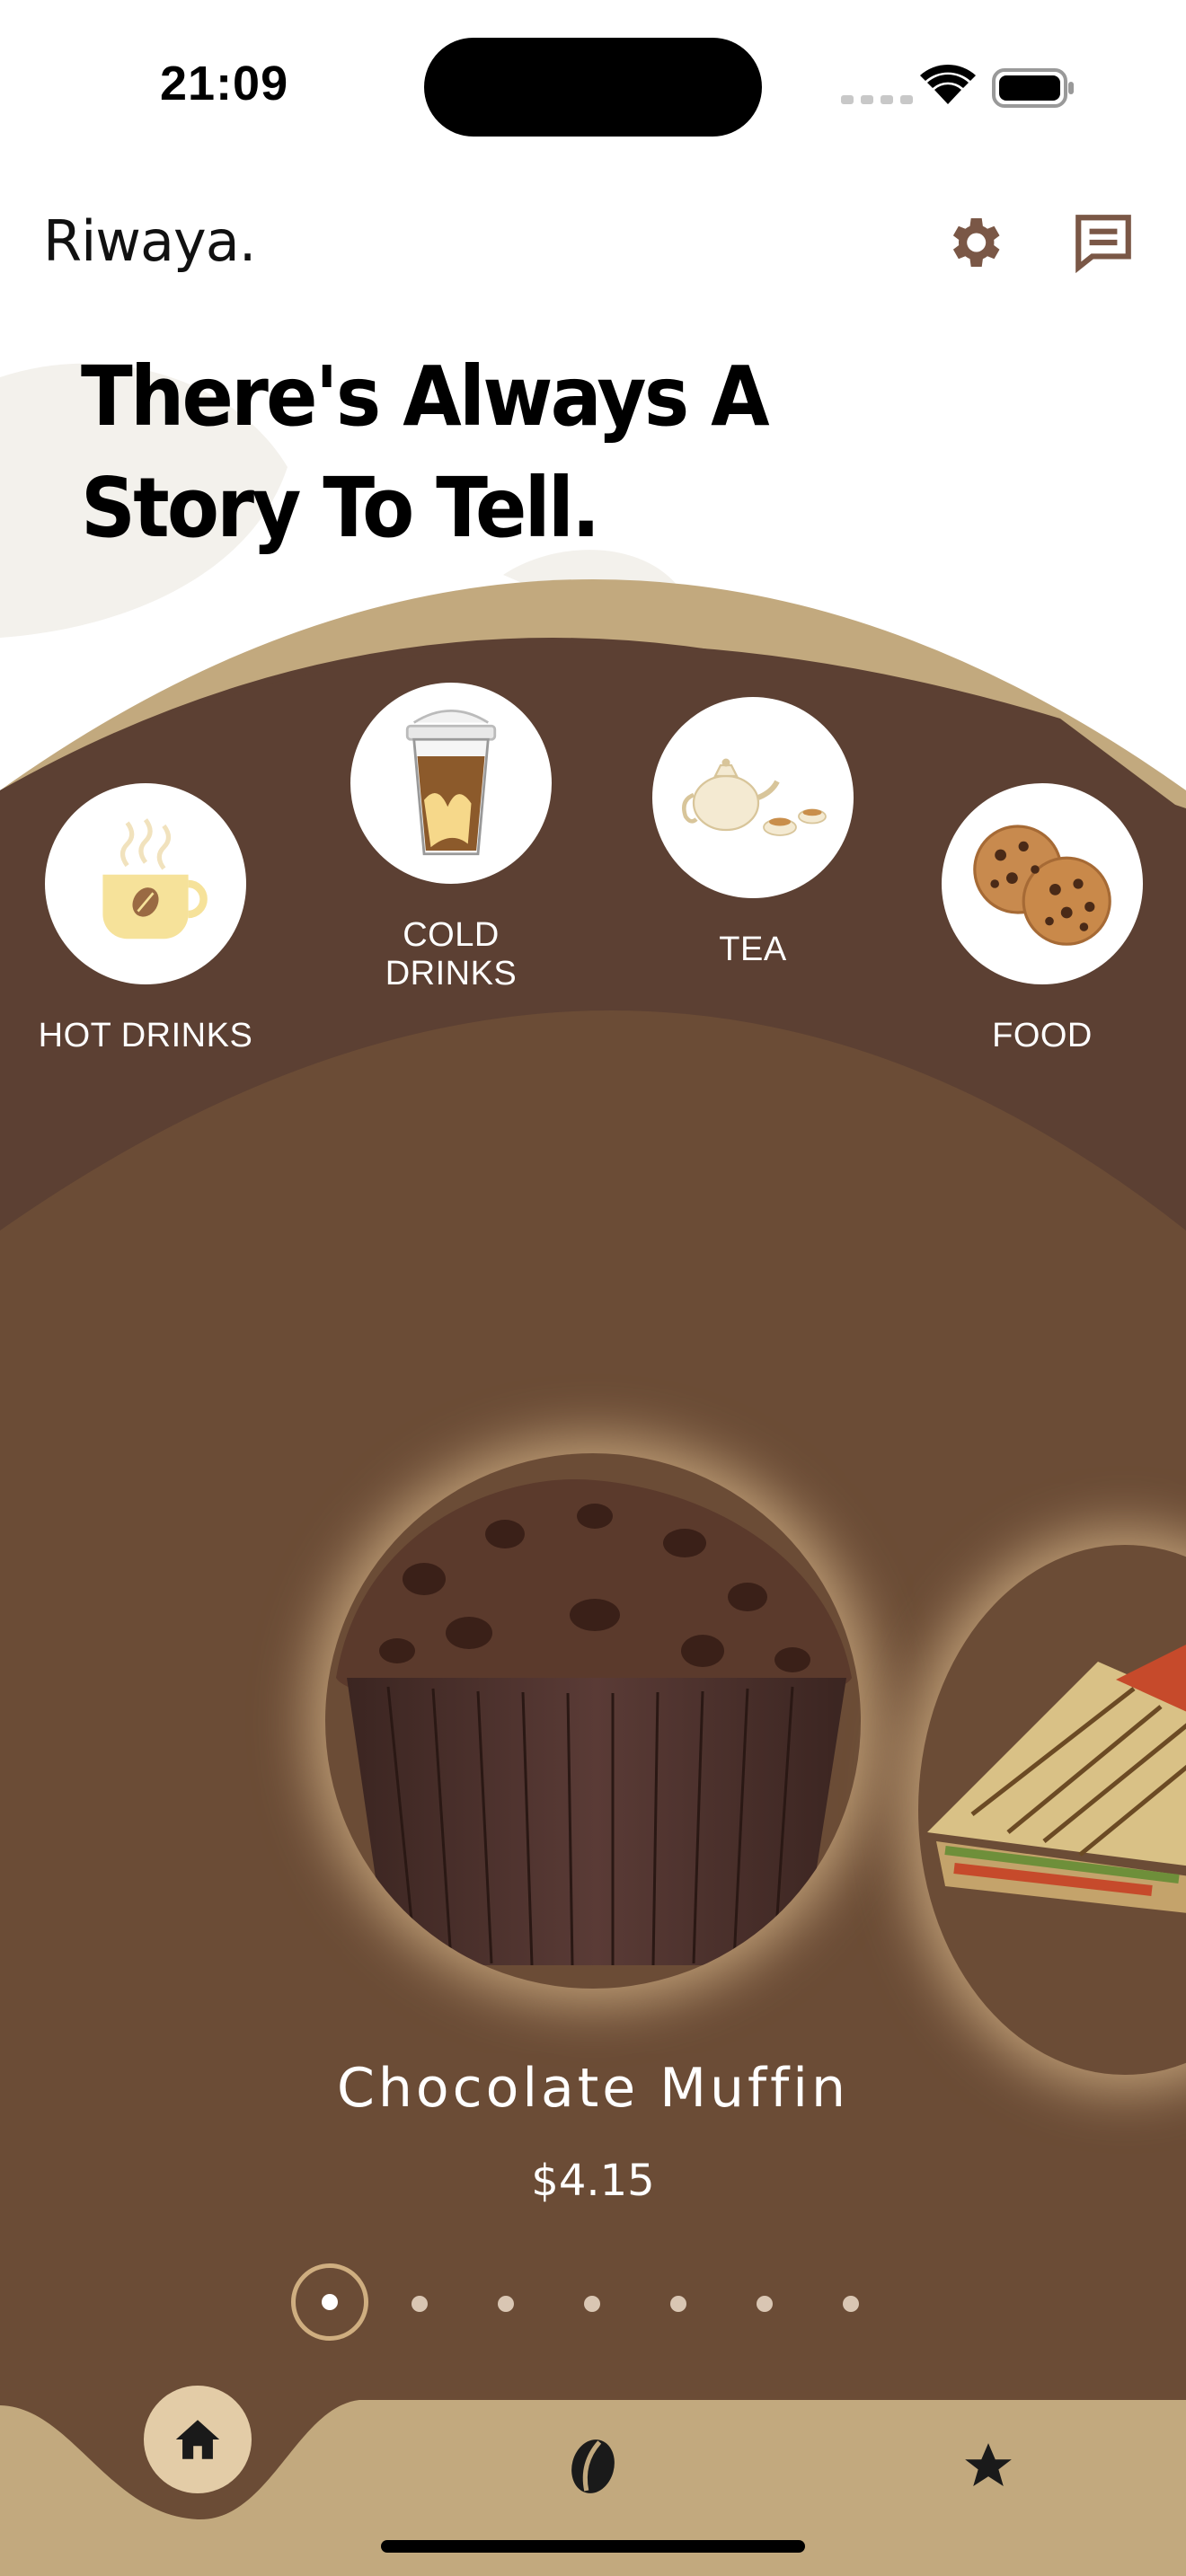 The width and height of the screenshot is (1186, 2576). I want to click on nav-favorites, so click(988, 2466).